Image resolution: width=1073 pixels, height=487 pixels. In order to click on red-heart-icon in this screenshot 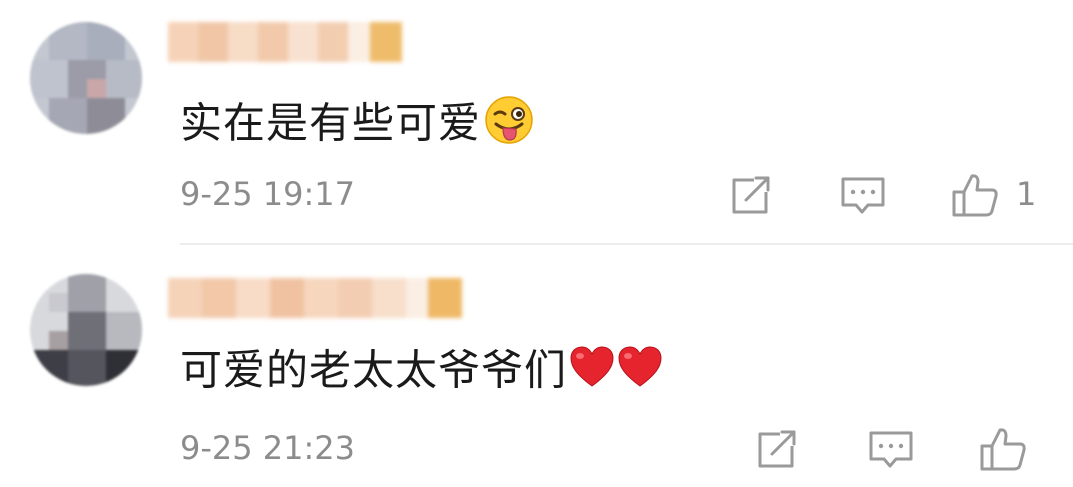, I will do `click(616, 373)`.